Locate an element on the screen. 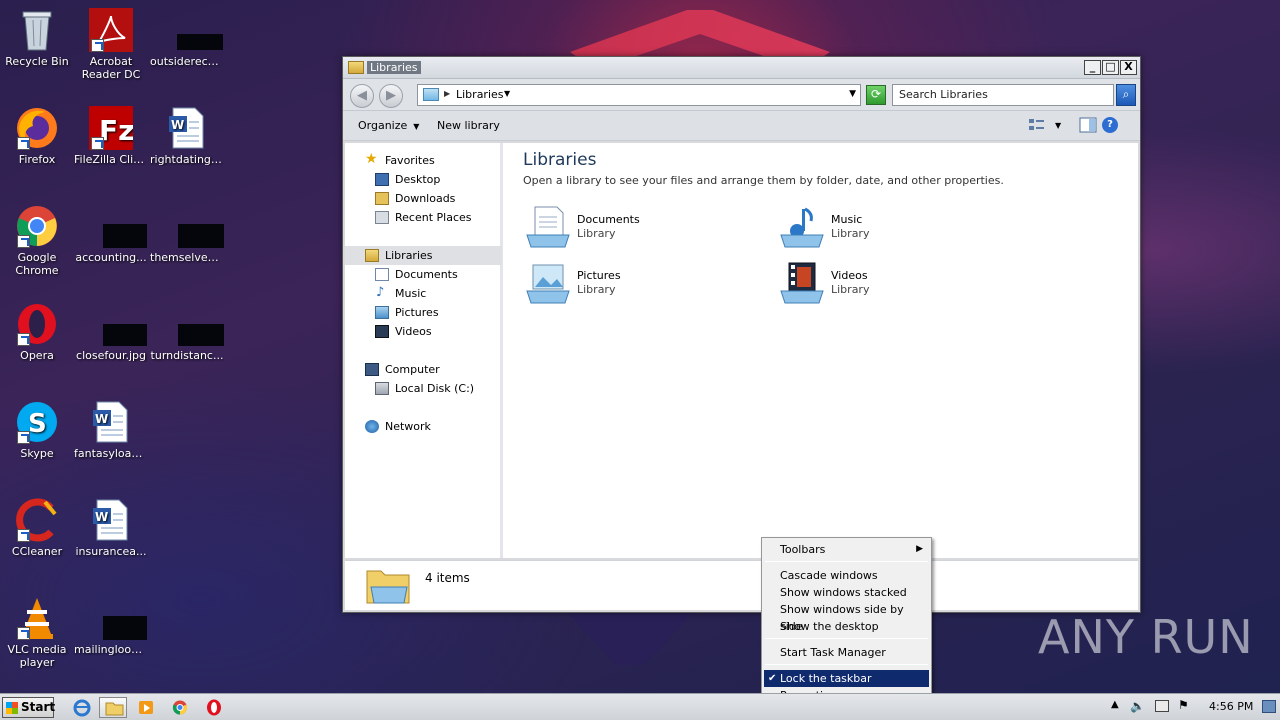 The height and width of the screenshot is (720, 1280). maximize-button: □ is located at coordinates (1110, 67).